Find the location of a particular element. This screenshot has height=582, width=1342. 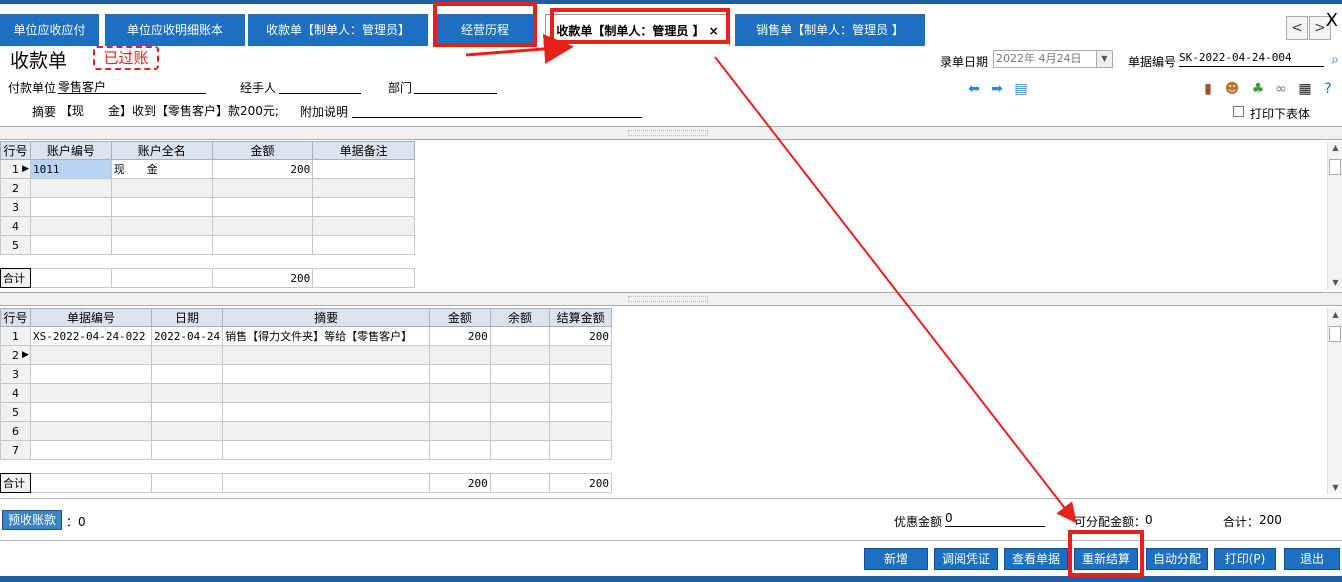

prepay-button: 预收账款 is located at coordinates (32, 520).